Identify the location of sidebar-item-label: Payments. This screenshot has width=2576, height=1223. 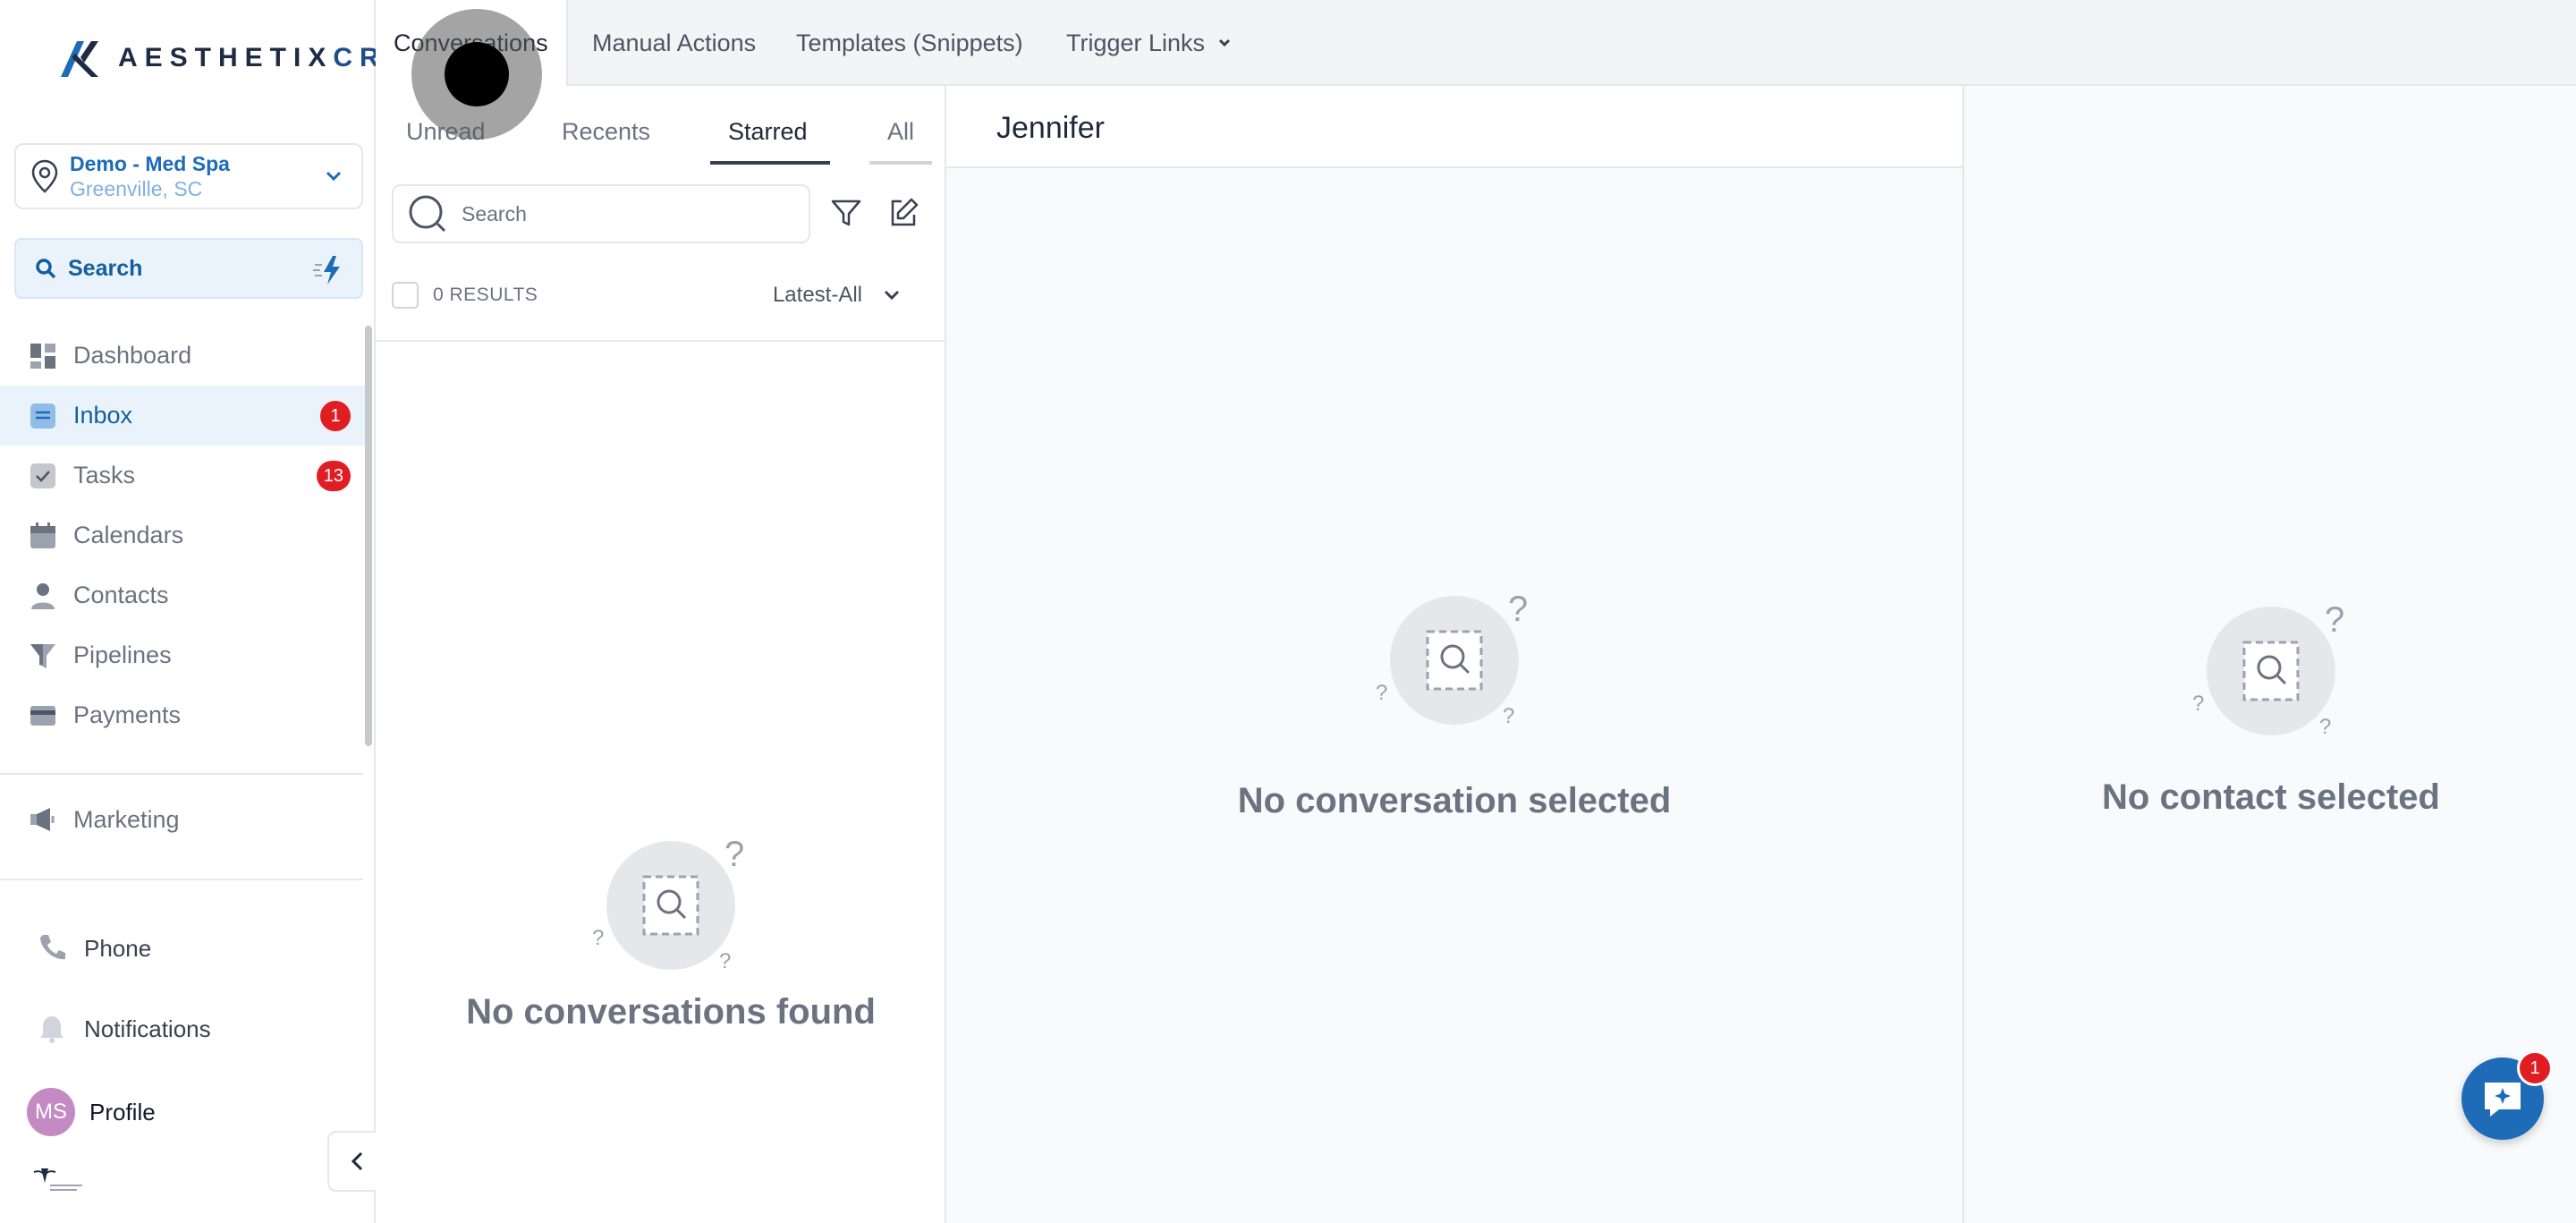
(127, 714).